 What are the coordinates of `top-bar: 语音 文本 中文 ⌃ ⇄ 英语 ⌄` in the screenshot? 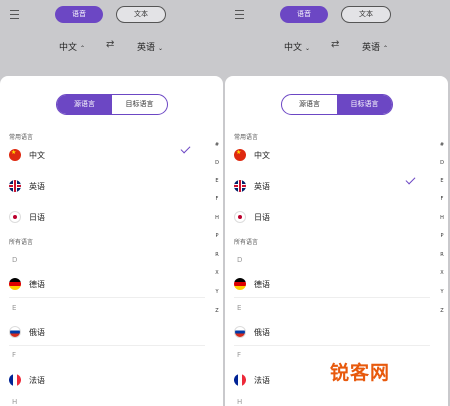 It's located at (112, 37).